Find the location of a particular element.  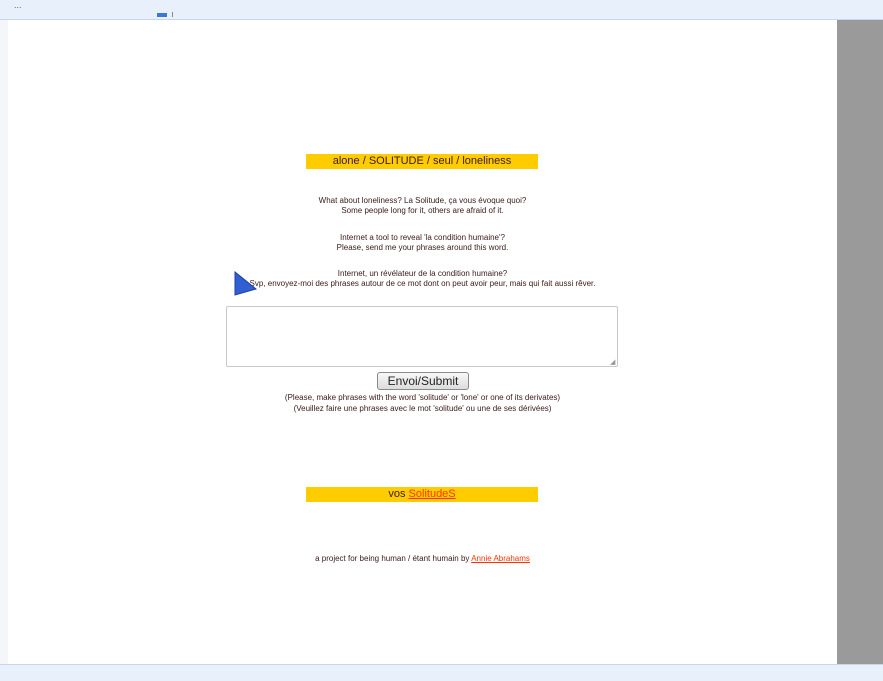

solitudes-banner: vos SolitudeS is located at coordinates (422, 494).